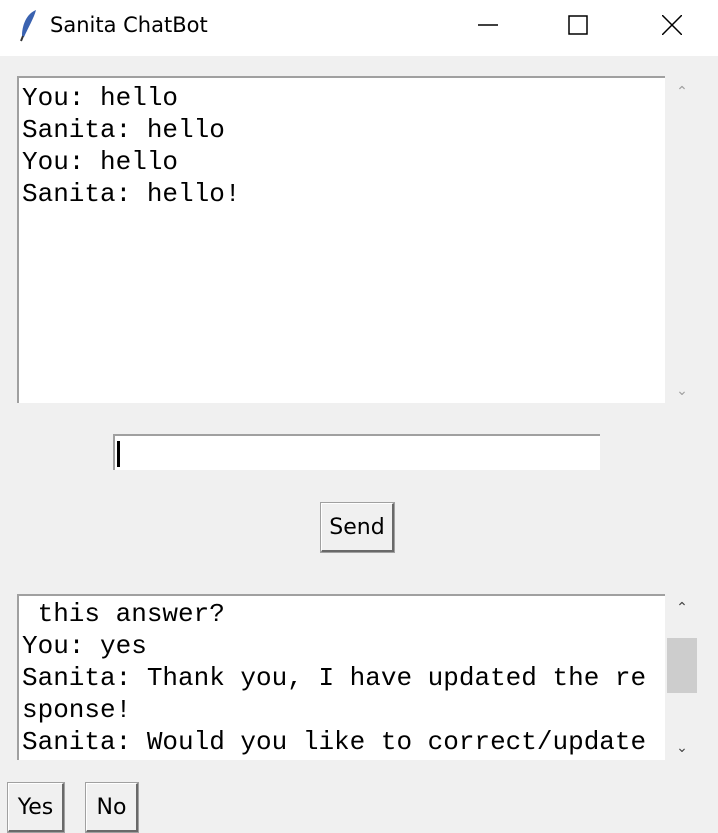  I want to click on scrollbar-thumb, so click(682, 665).